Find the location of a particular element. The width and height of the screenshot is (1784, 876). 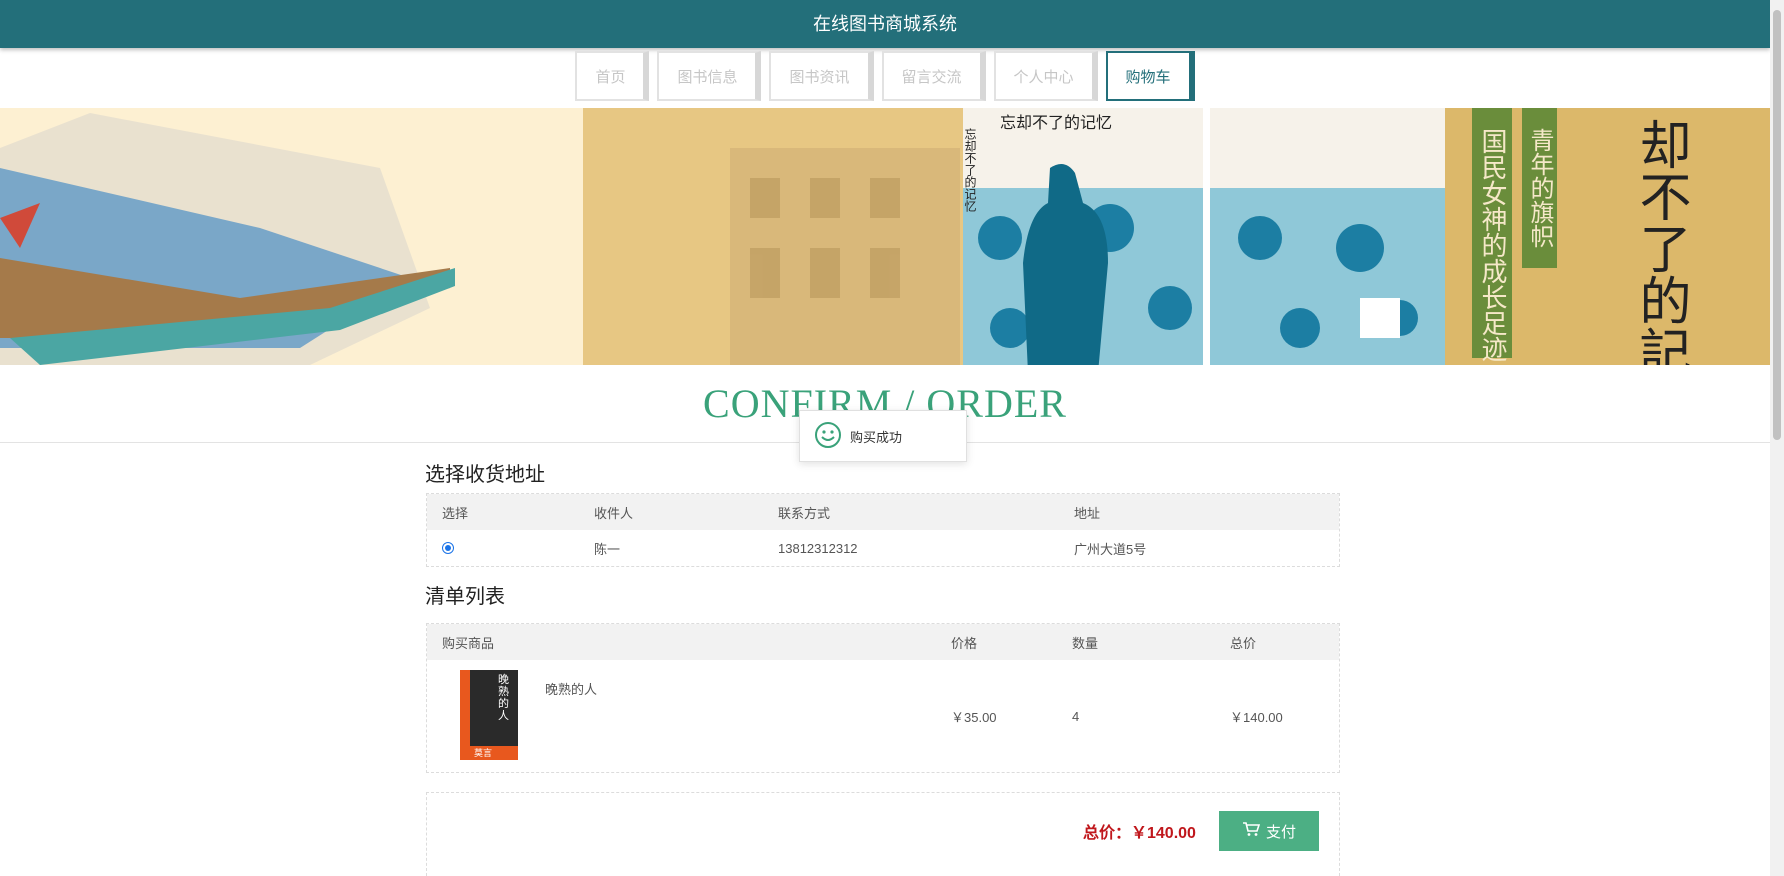

nav-shopping-cart: 购物车 is located at coordinates (1150, 76).